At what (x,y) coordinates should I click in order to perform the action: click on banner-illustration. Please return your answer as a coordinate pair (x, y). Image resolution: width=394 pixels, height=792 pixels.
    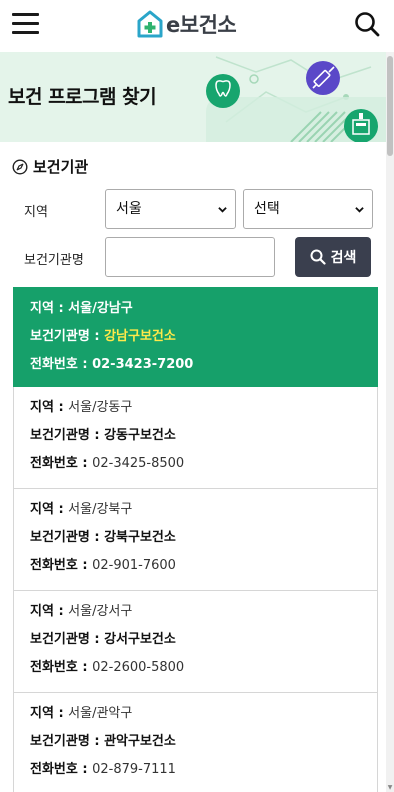
    Looking at the image, I should click on (296, 99).